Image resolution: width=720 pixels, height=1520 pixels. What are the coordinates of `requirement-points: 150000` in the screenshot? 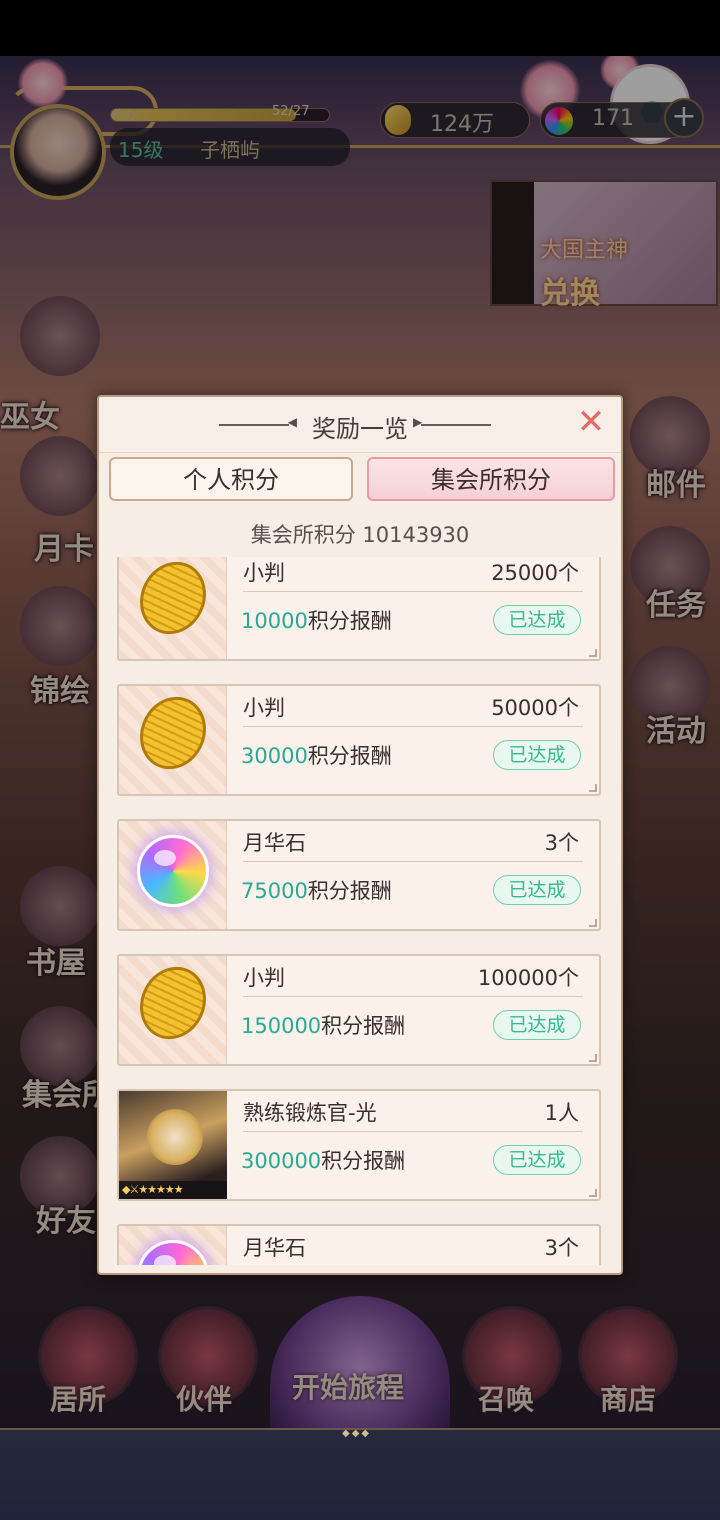 It's located at (281, 1026).